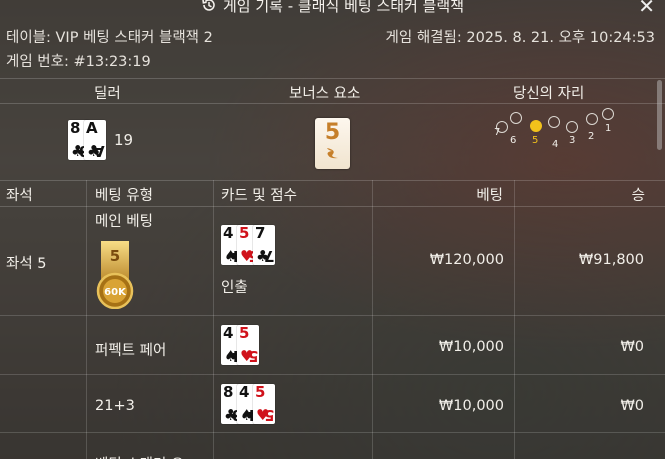  What do you see at coordinates (107, 94) in the screenshot?
I see `dealer-heading: 딜러` at bounding box center [107, 94].